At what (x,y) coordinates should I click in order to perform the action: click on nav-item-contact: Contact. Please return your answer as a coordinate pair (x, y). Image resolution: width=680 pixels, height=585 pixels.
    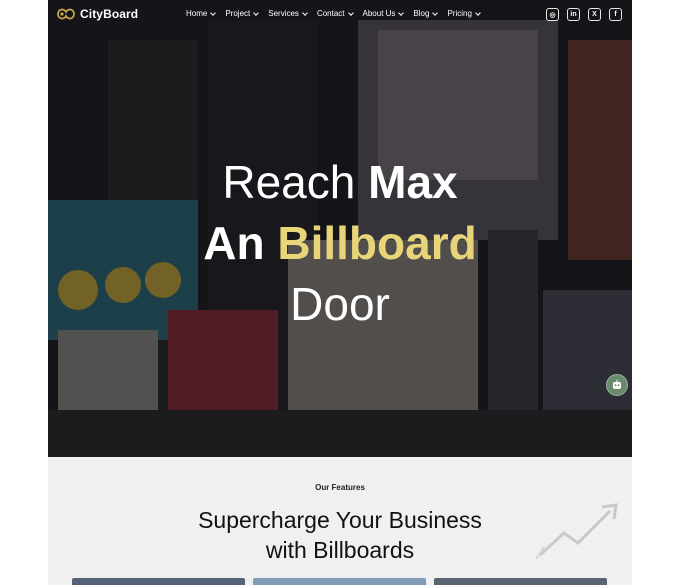
    Looking at the image, I should click on (335, 13).